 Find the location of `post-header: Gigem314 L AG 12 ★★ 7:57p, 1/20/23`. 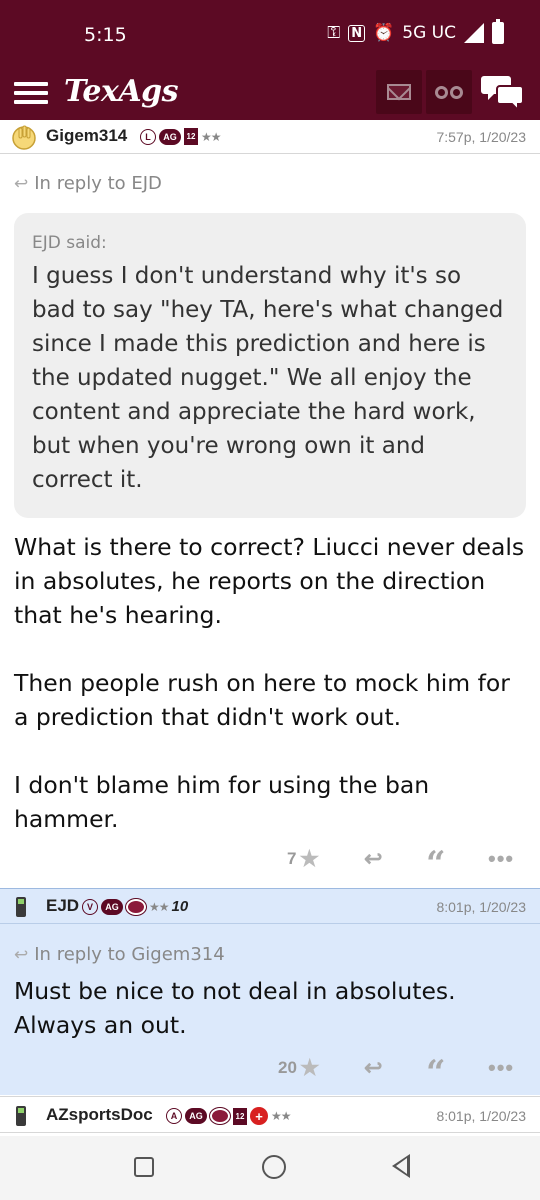

post-header: Gigem314 L AG 12 ★★ 7:57p, 1/20/23 is located at coordinates (270, 137).